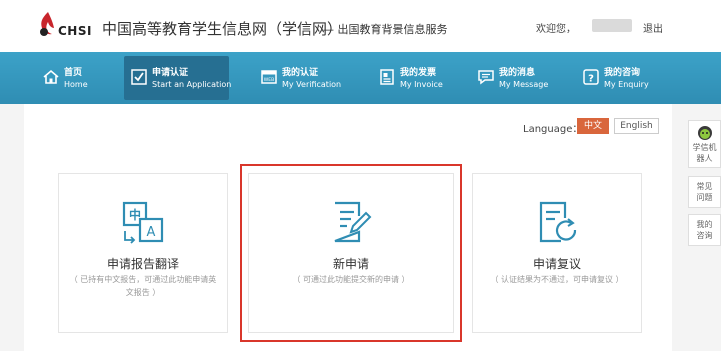 This screenshot has height=351, width=721. I want to click on robot-icon, so click(704, 133).